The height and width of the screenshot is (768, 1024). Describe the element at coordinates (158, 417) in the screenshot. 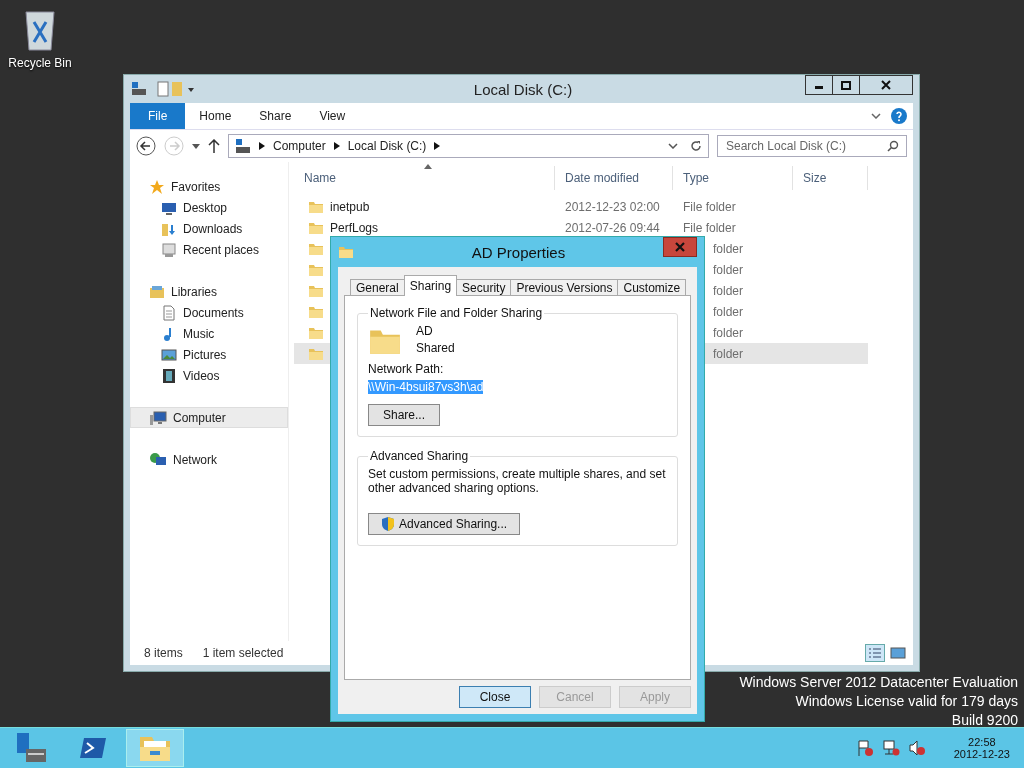

I see `computer-icon` at that location.